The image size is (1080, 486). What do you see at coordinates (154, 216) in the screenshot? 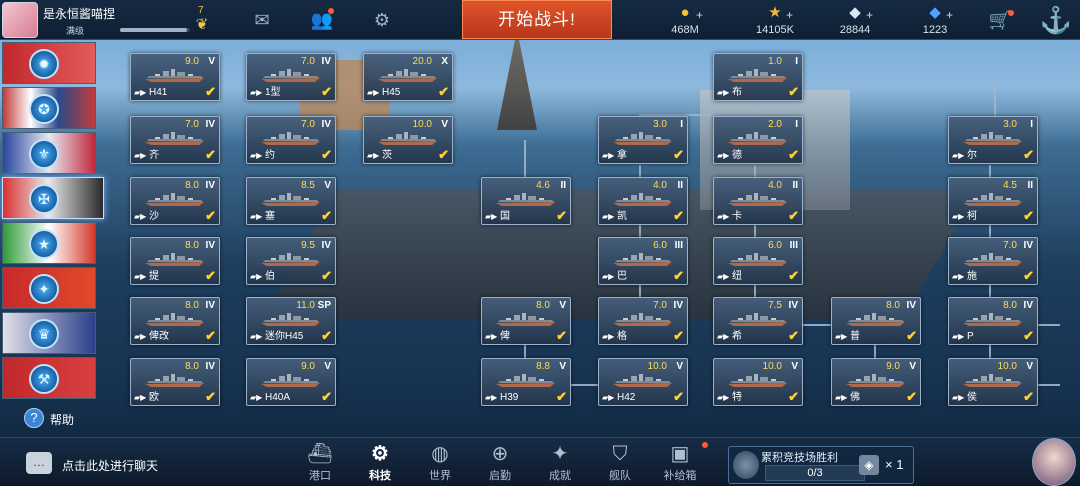
I see `ship-name: 沙` at bounding box center [154, 216].